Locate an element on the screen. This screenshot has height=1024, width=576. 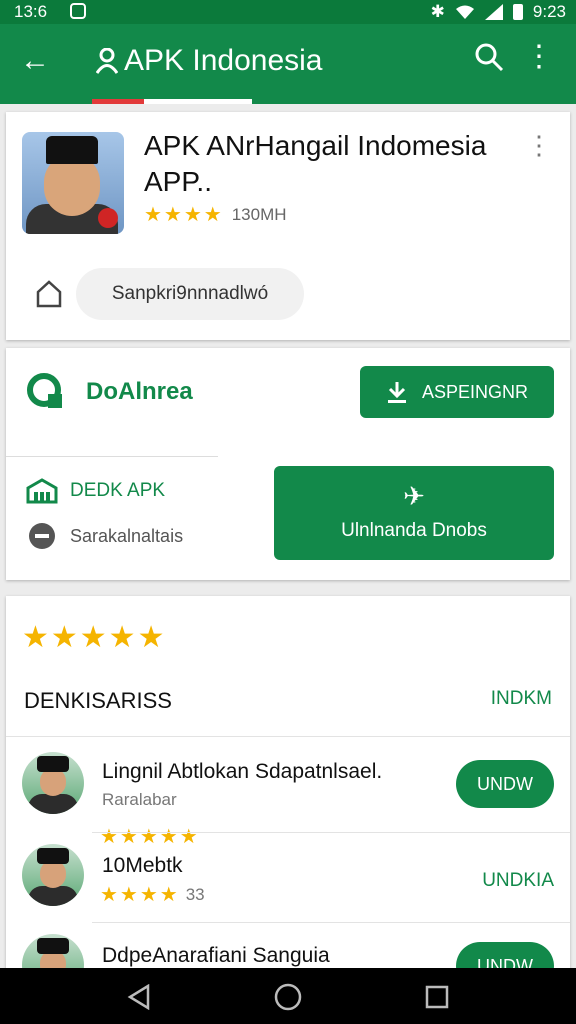
item-action-button: UNDW is located at coordinates (505, 784).